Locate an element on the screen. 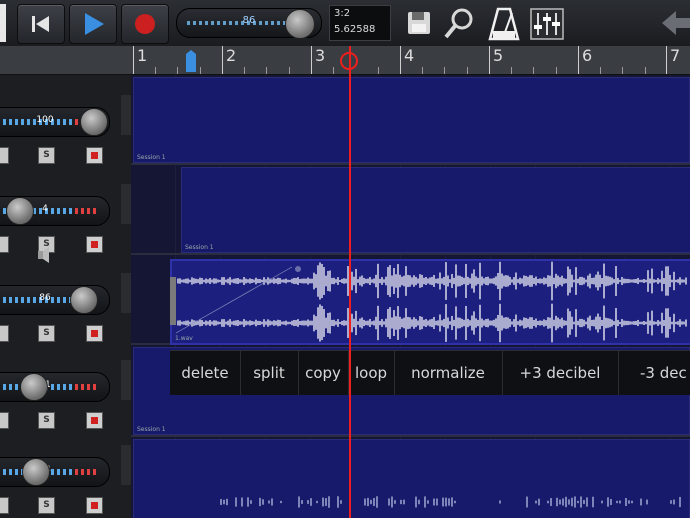  track-5-volume-slider: 34 is located at coordinates (55, 472).